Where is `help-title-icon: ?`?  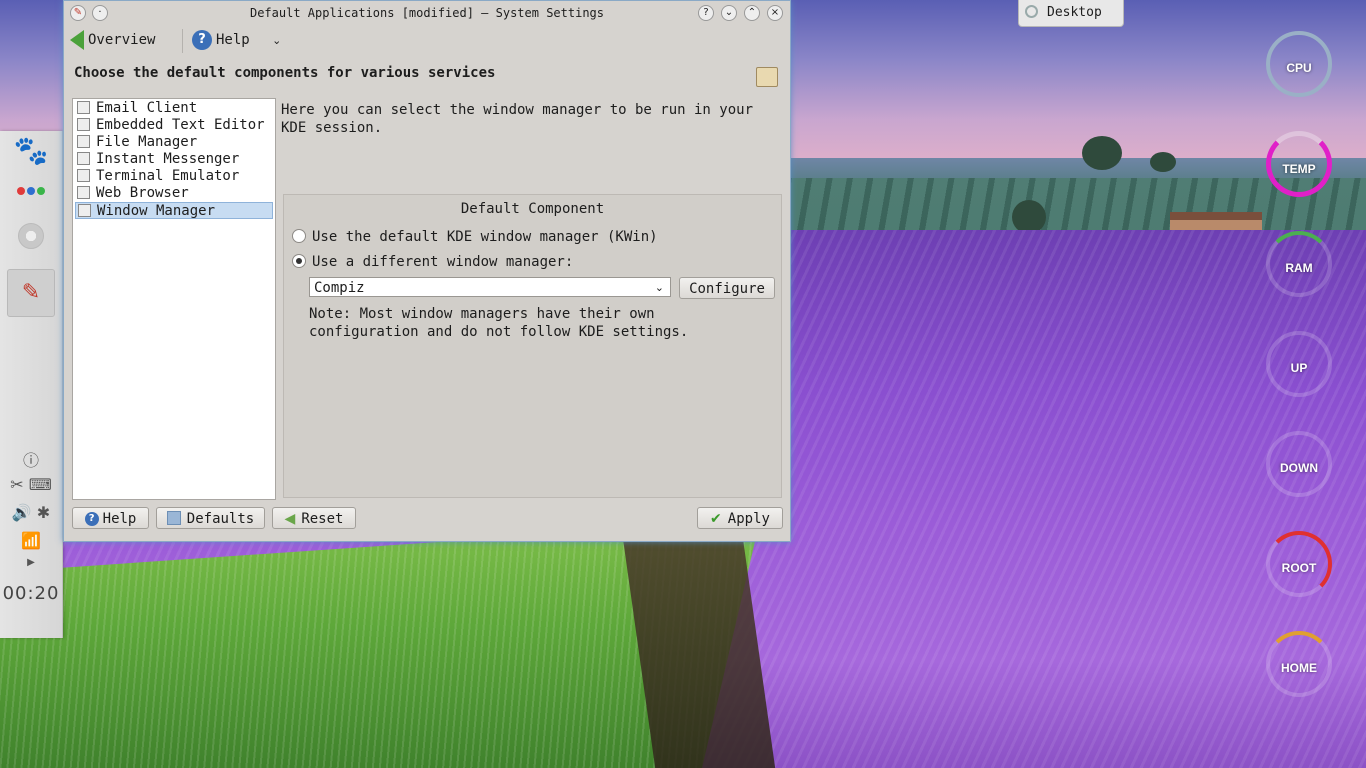
help-title-icon: ? is located at coordinates (706, 13).